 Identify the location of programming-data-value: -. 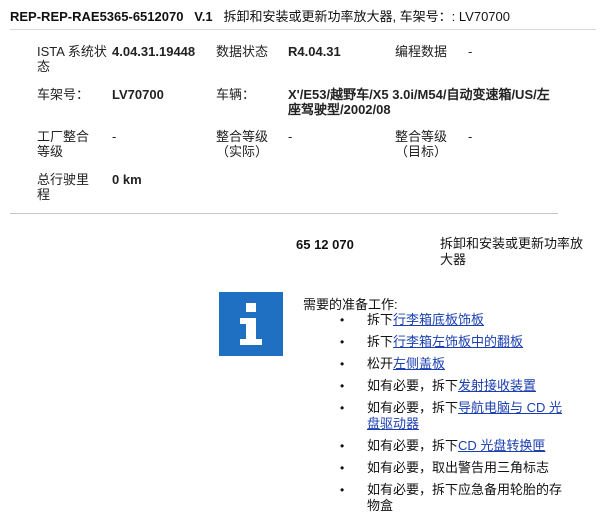
(470, 51).